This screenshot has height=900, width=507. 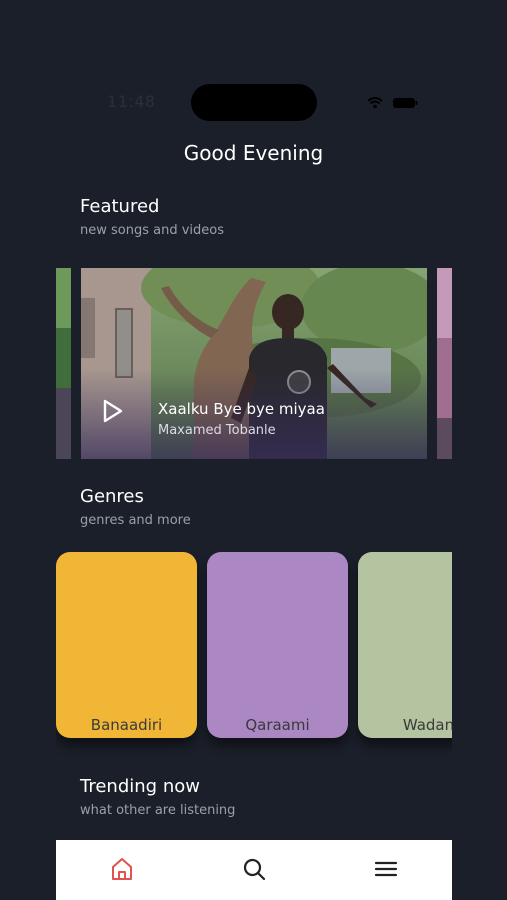 I want to click on genre-label: Wadan, so click(x=427, y=725).